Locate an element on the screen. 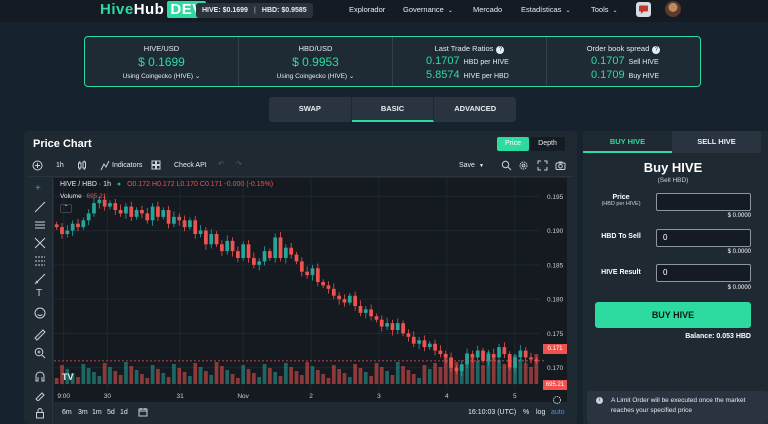  indicators-icon is located at coordinates (105, 166).